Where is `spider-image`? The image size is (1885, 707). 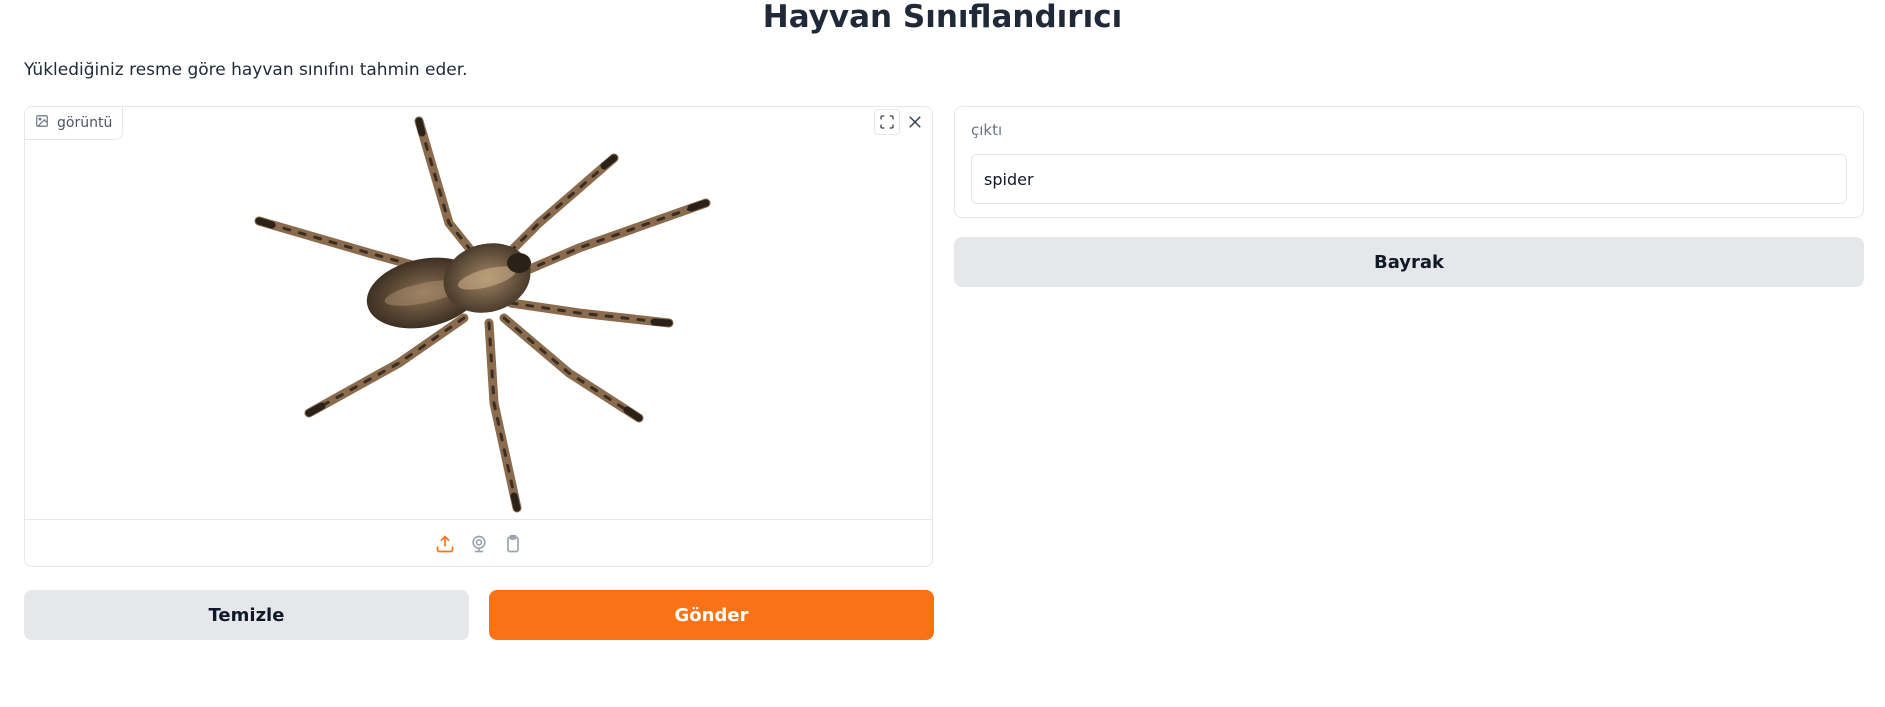
spider-image is located at coordinates (482, 314).